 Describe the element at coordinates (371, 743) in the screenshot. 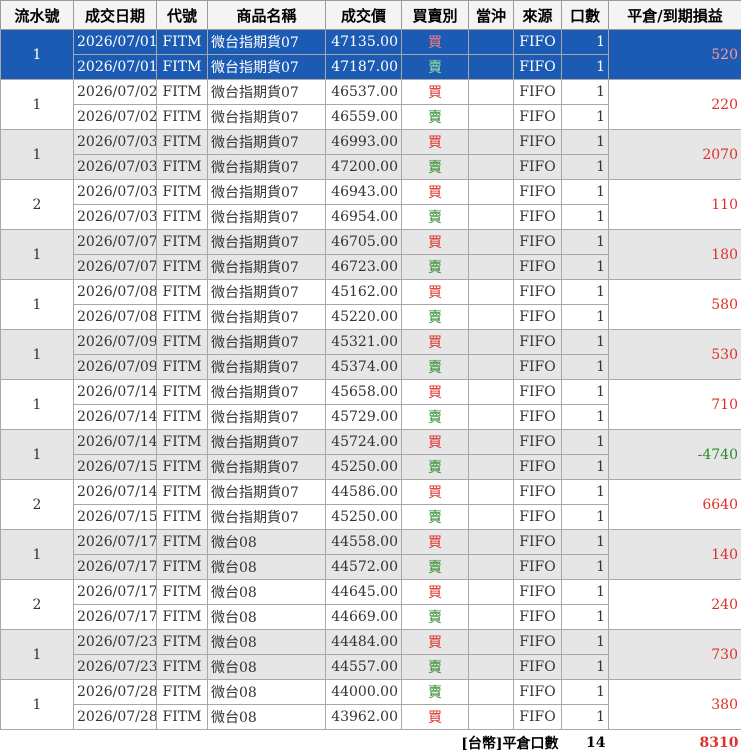

I see `total-row: [台幣]平倉口數 14 8310` at that location.